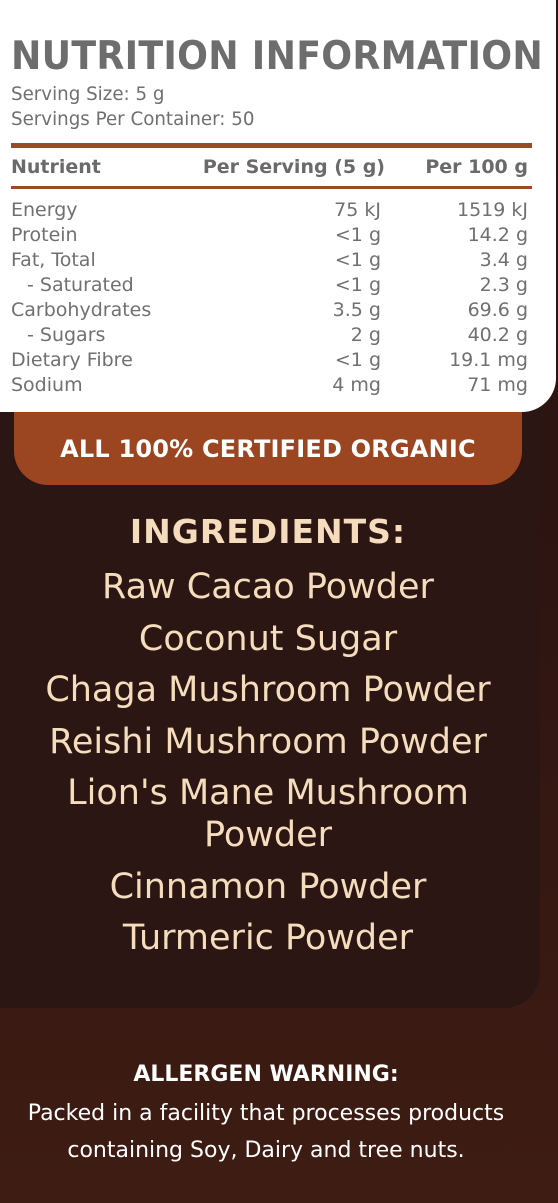 Image resolution: width=558 pixels, height=1203 pixels. I want to click on per-serving-value: 75 kJ, so click(357, 210).